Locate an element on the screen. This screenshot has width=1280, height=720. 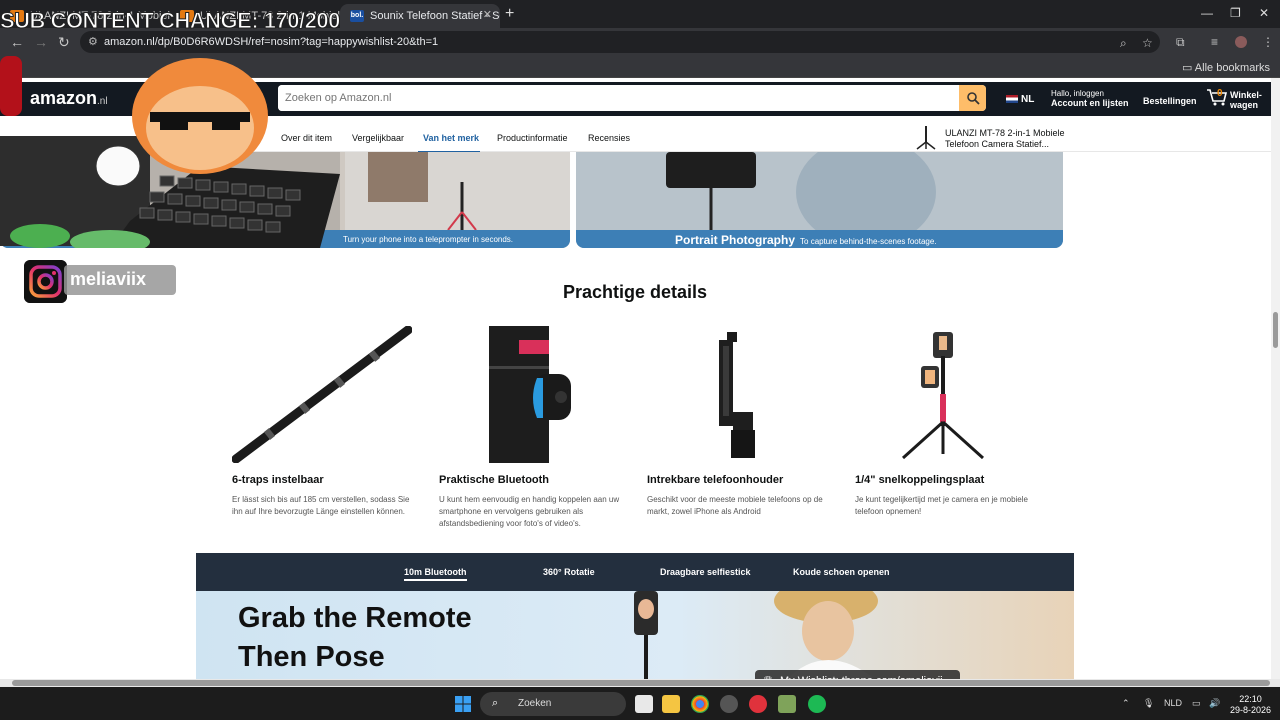
search-icon is located at coordinates (973, 98).